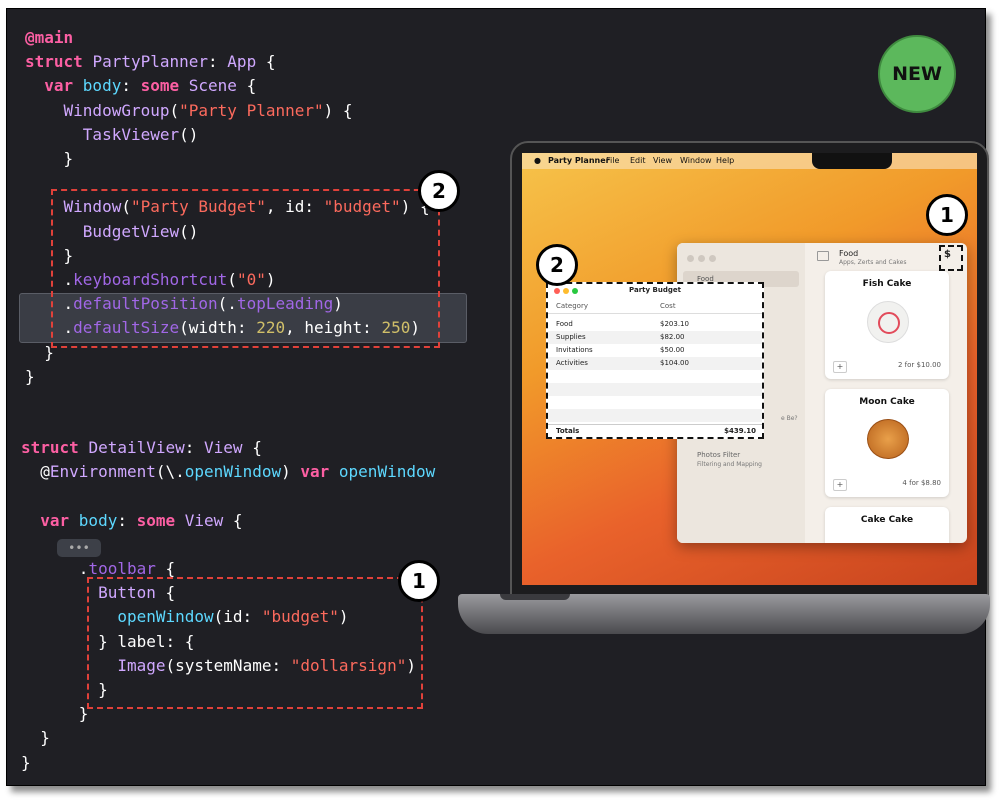 The height and width of the screenshot is (806, 1000). I want to click on card-moon-cake: Moon Cake + 4 for $8.80, so click(887, 443).